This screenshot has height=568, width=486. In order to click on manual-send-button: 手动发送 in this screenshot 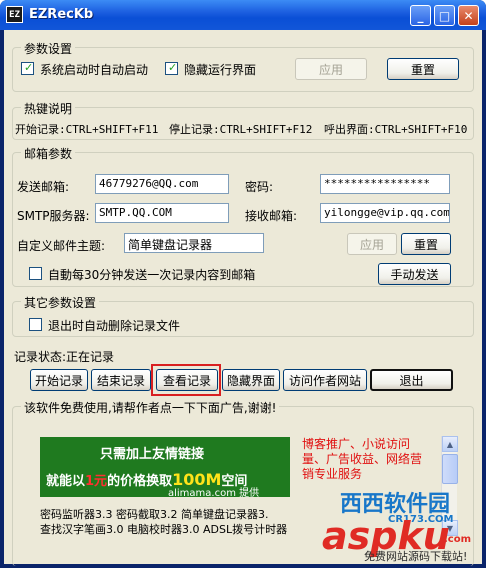, I will do `click(414, 274)`.